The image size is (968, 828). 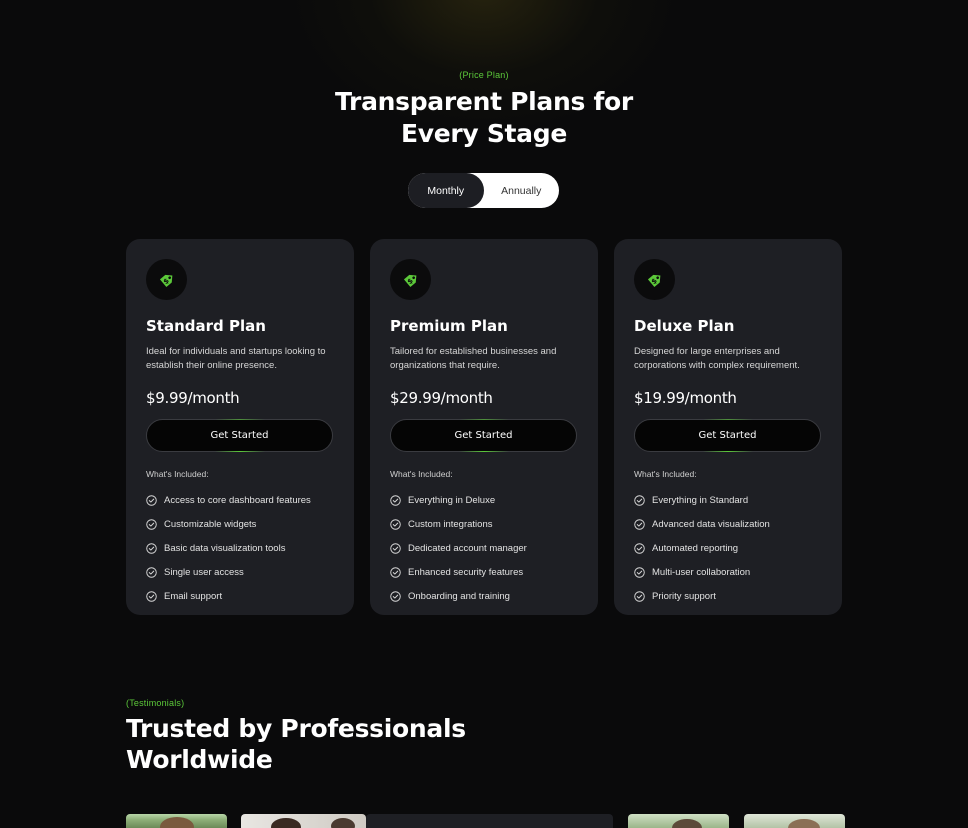 I want to click on feature-item: Basic data visualization tools, so click(x=240, y=549).